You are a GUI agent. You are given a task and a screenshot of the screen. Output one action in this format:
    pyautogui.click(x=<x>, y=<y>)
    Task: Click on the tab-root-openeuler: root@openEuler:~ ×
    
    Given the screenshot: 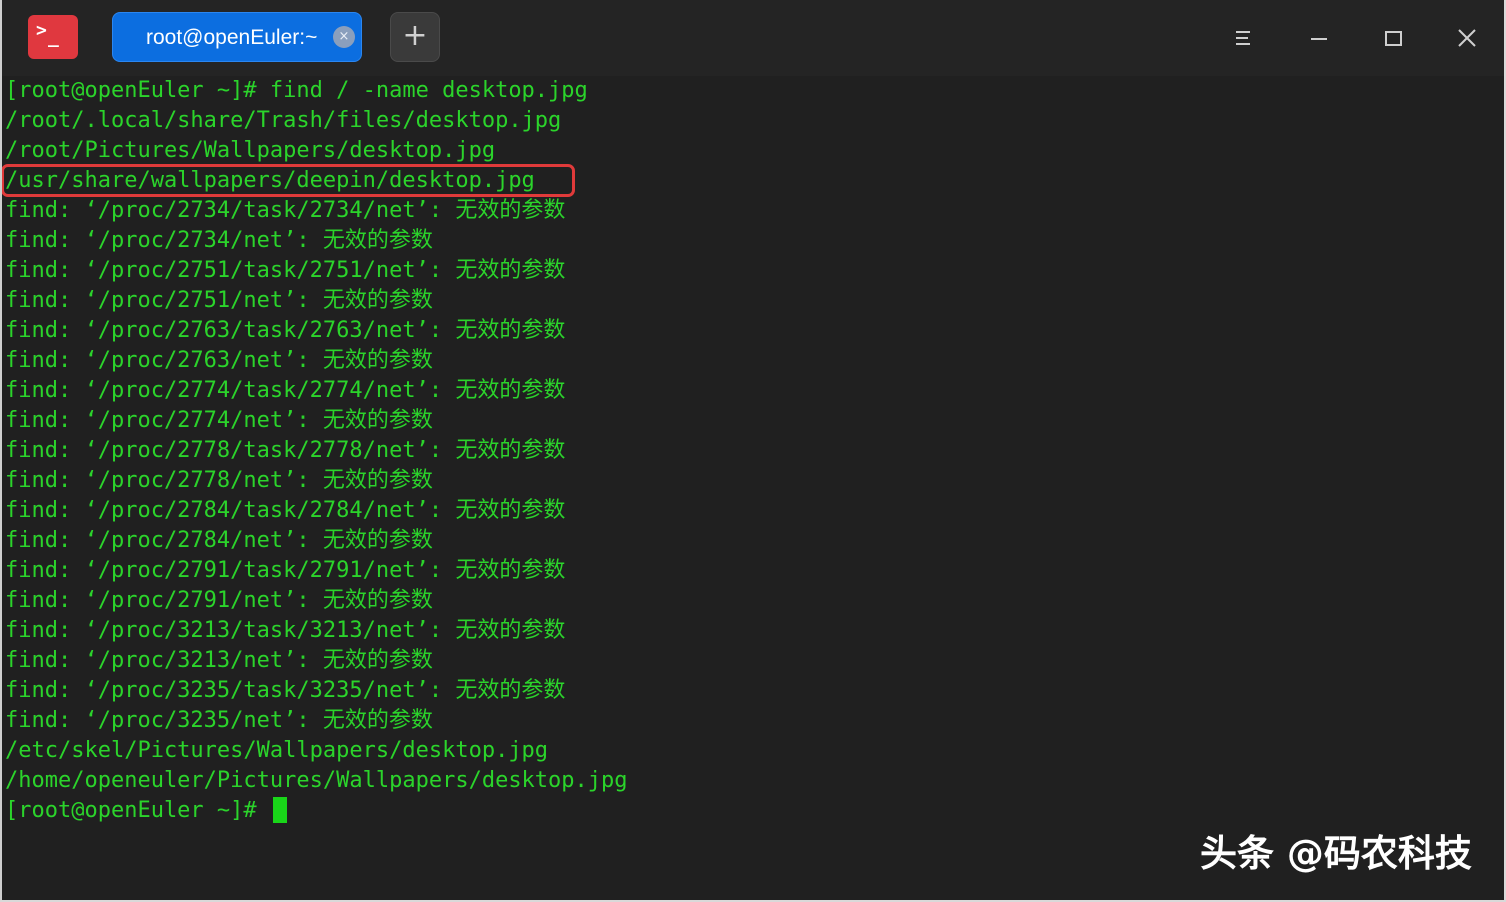 What is the action you would take?
    pyautogui.click(x=237, y=37)
    